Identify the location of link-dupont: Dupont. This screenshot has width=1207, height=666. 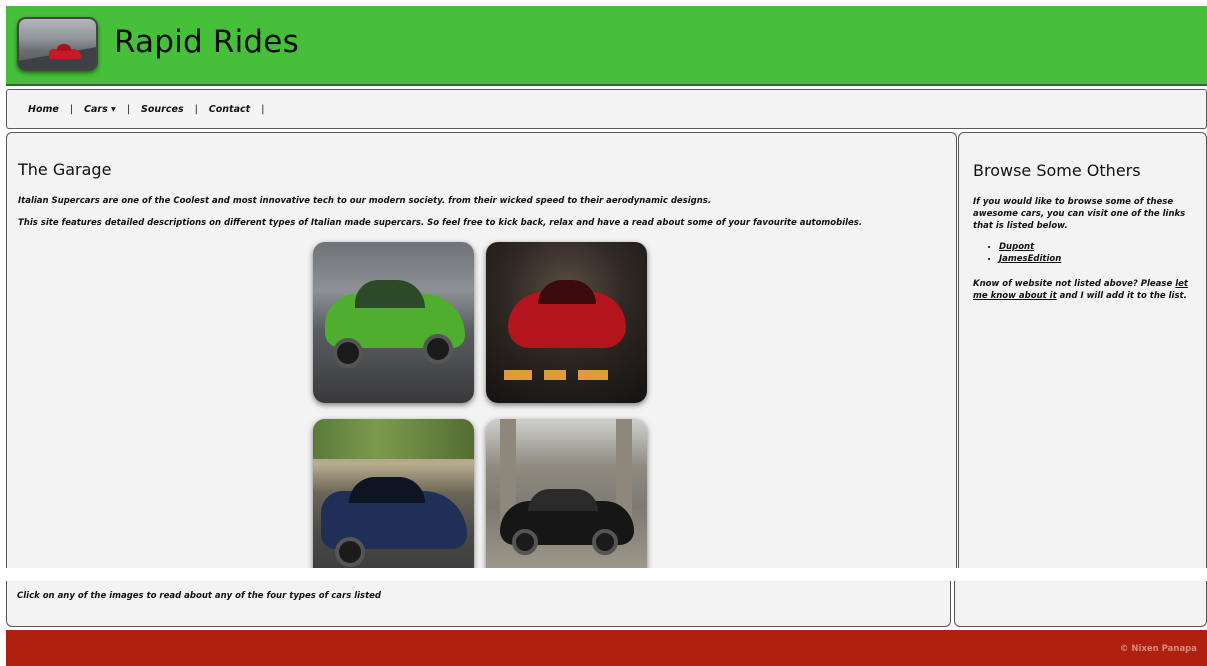
(1016, 247).